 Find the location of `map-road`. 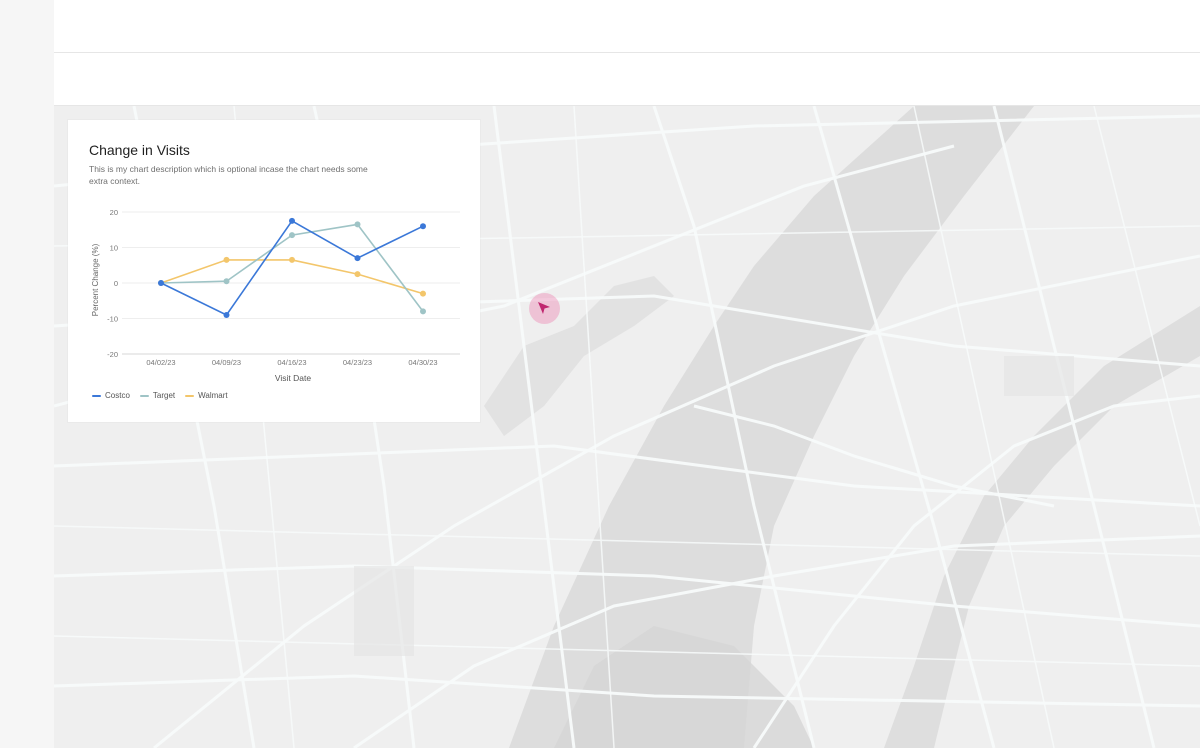

map-road is located at coordinates (1074, 427).